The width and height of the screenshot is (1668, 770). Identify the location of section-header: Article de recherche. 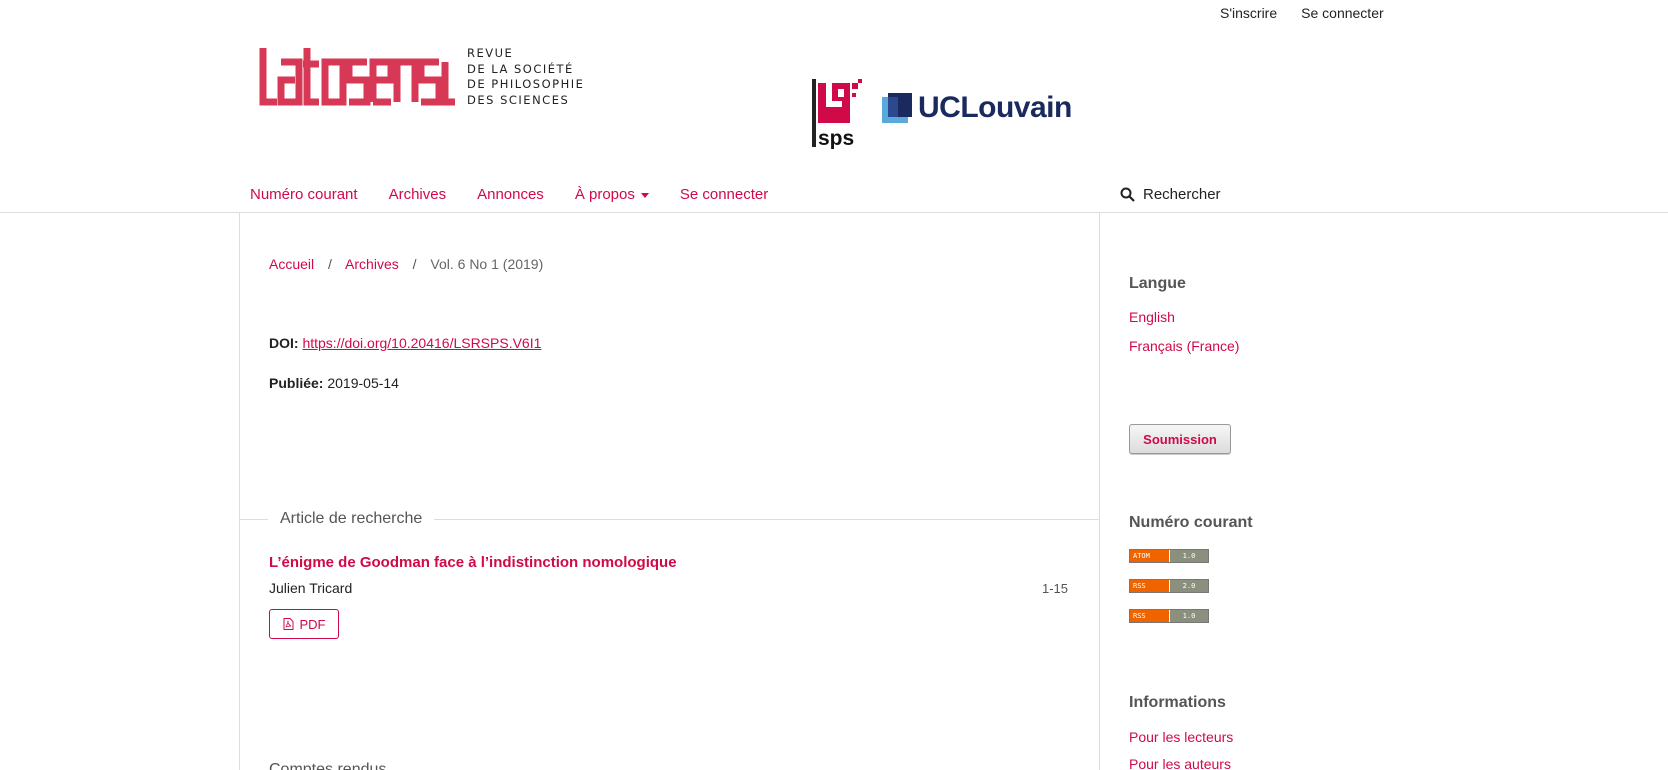
(669, 519).